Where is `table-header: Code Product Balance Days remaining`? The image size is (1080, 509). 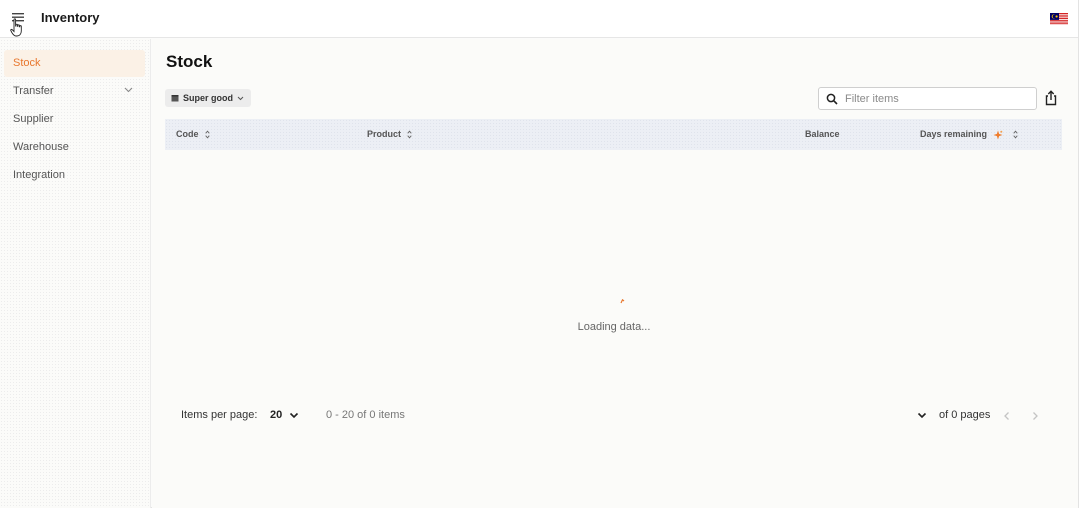 table-header: Code Product Balance Days remaining is located at coordinates (613, 134).